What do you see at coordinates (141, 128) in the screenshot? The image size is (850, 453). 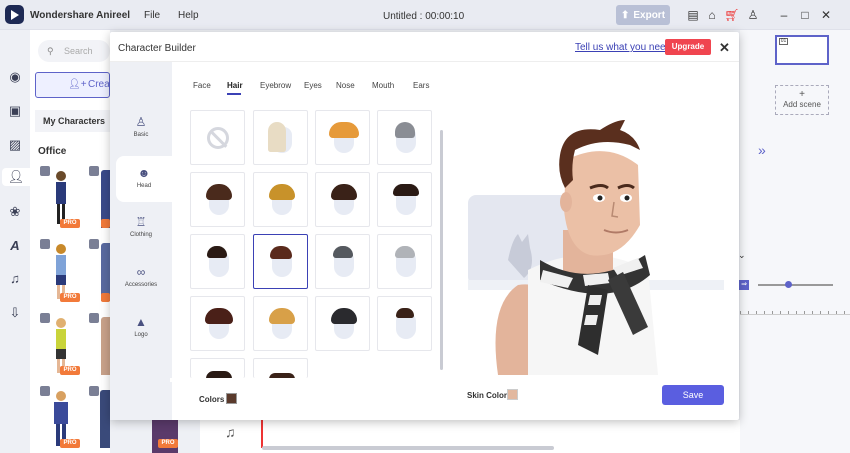 I see `side-item-basic: ♙ Basic` at bounding box center [141, 128].